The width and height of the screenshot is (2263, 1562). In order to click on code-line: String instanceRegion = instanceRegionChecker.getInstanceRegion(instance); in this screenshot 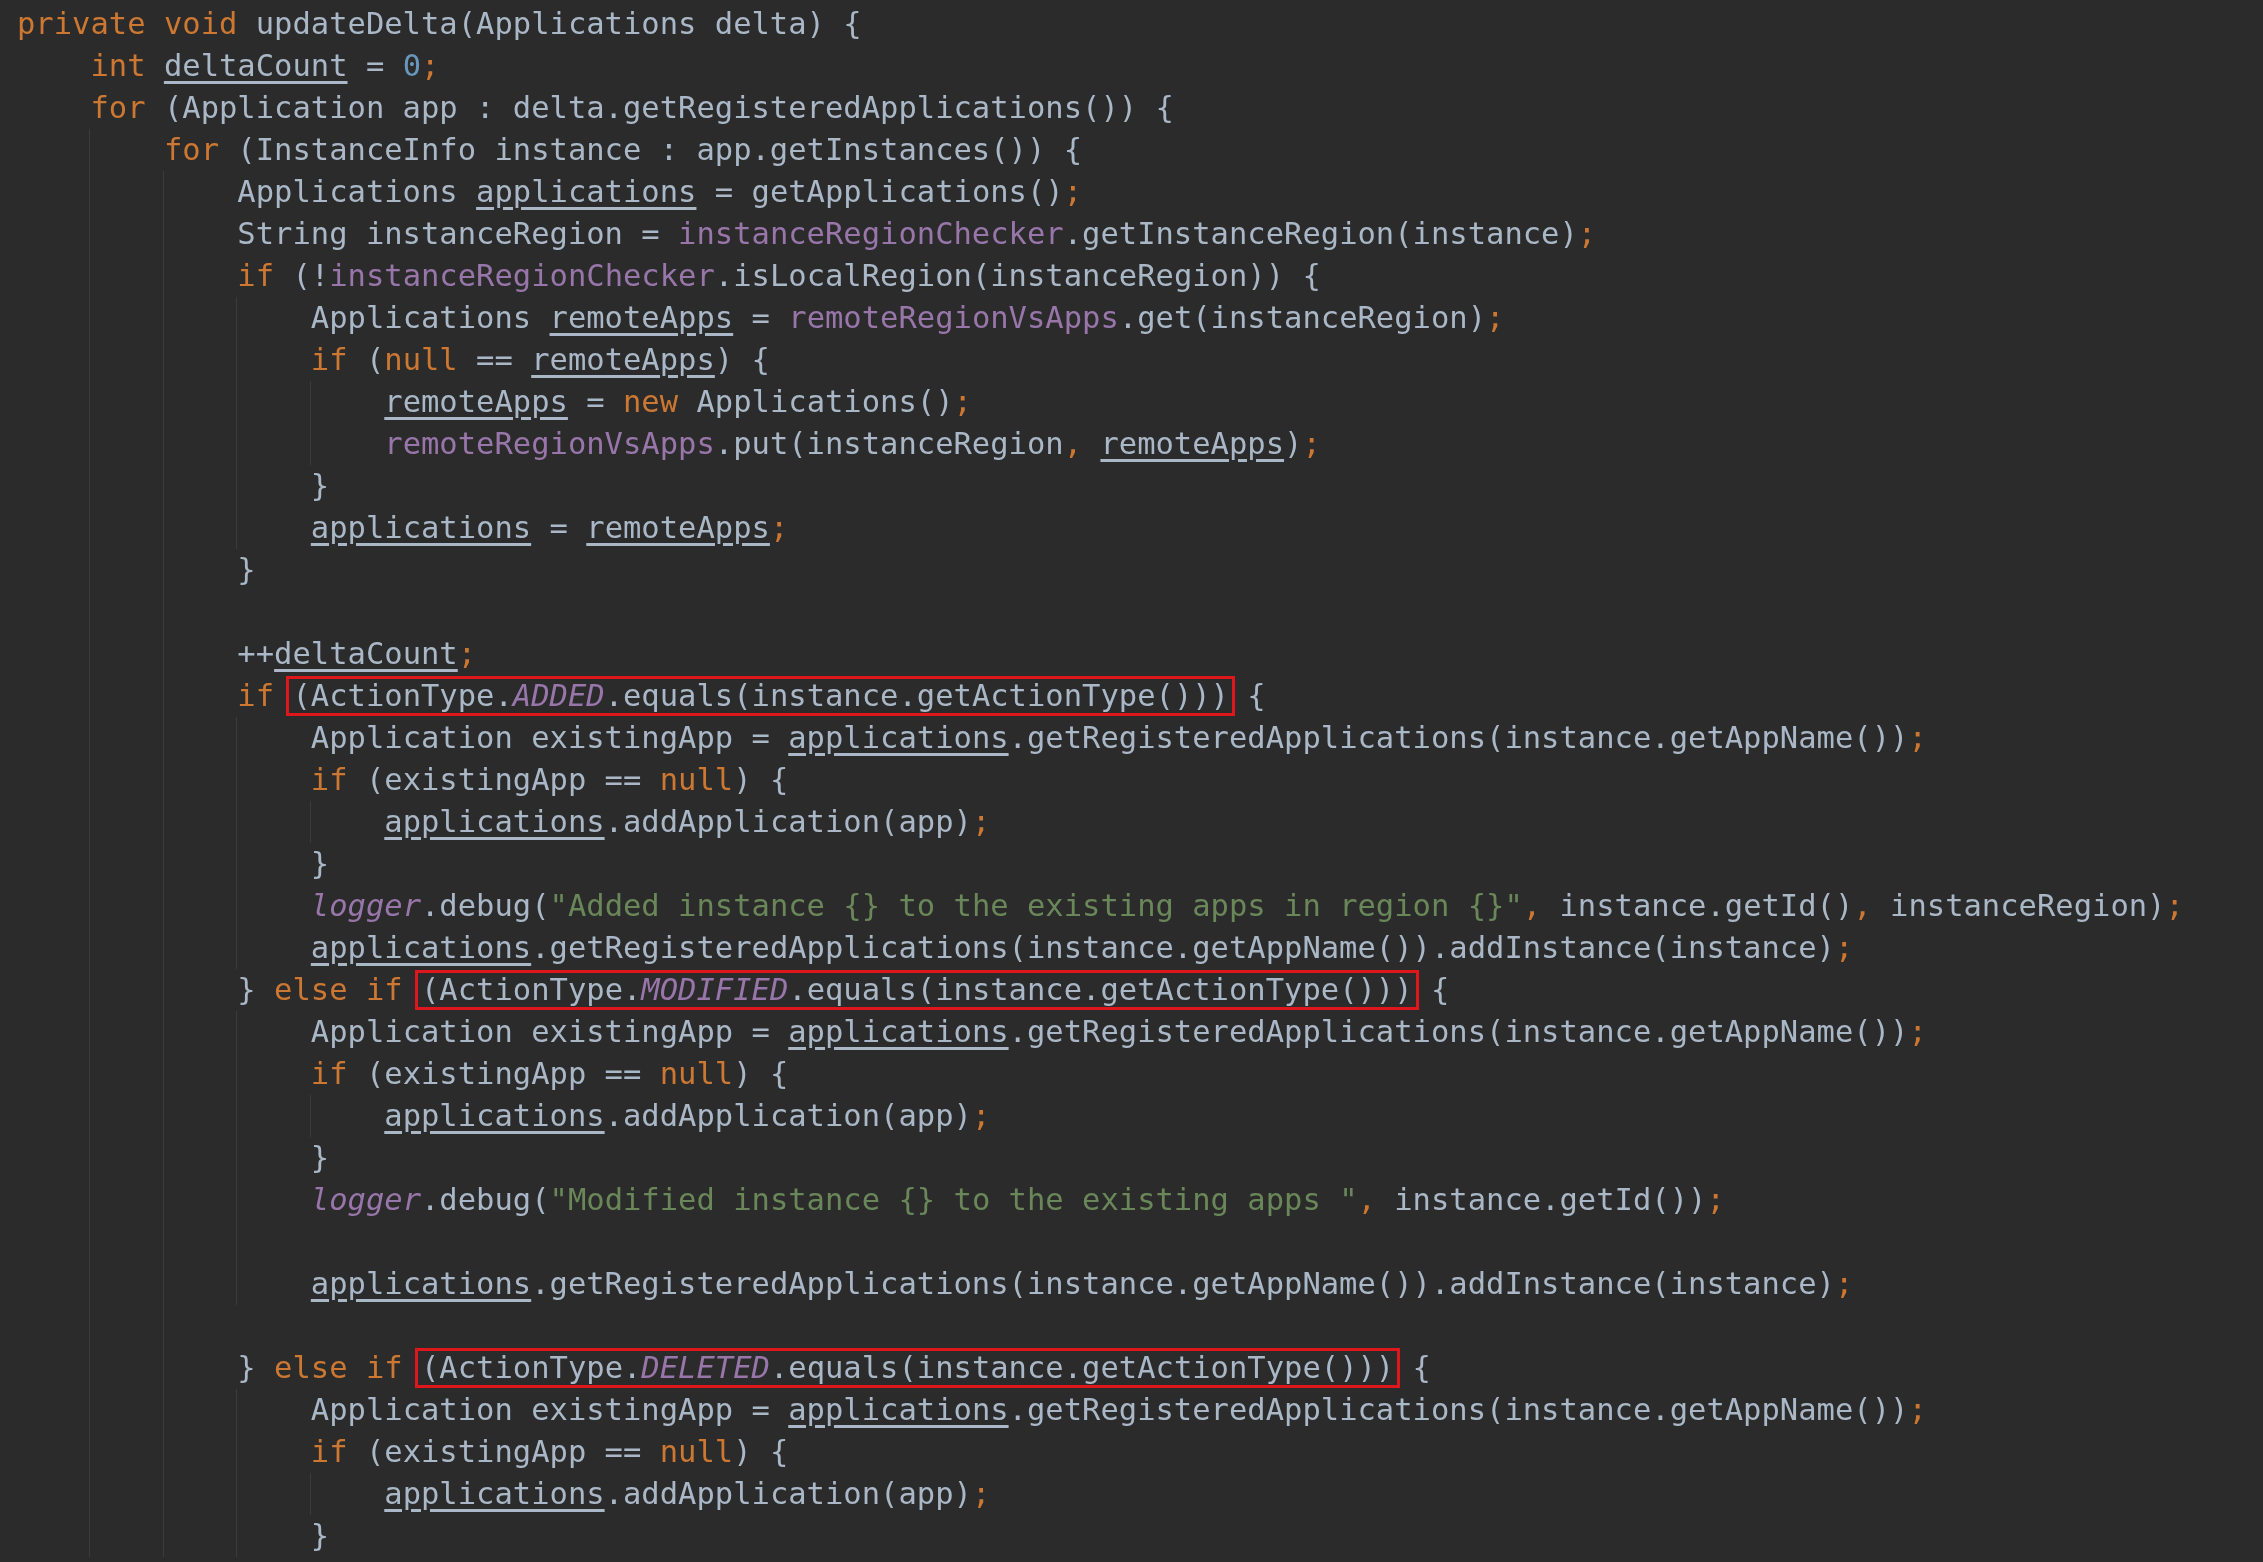, I will do `click(807, 234)`.